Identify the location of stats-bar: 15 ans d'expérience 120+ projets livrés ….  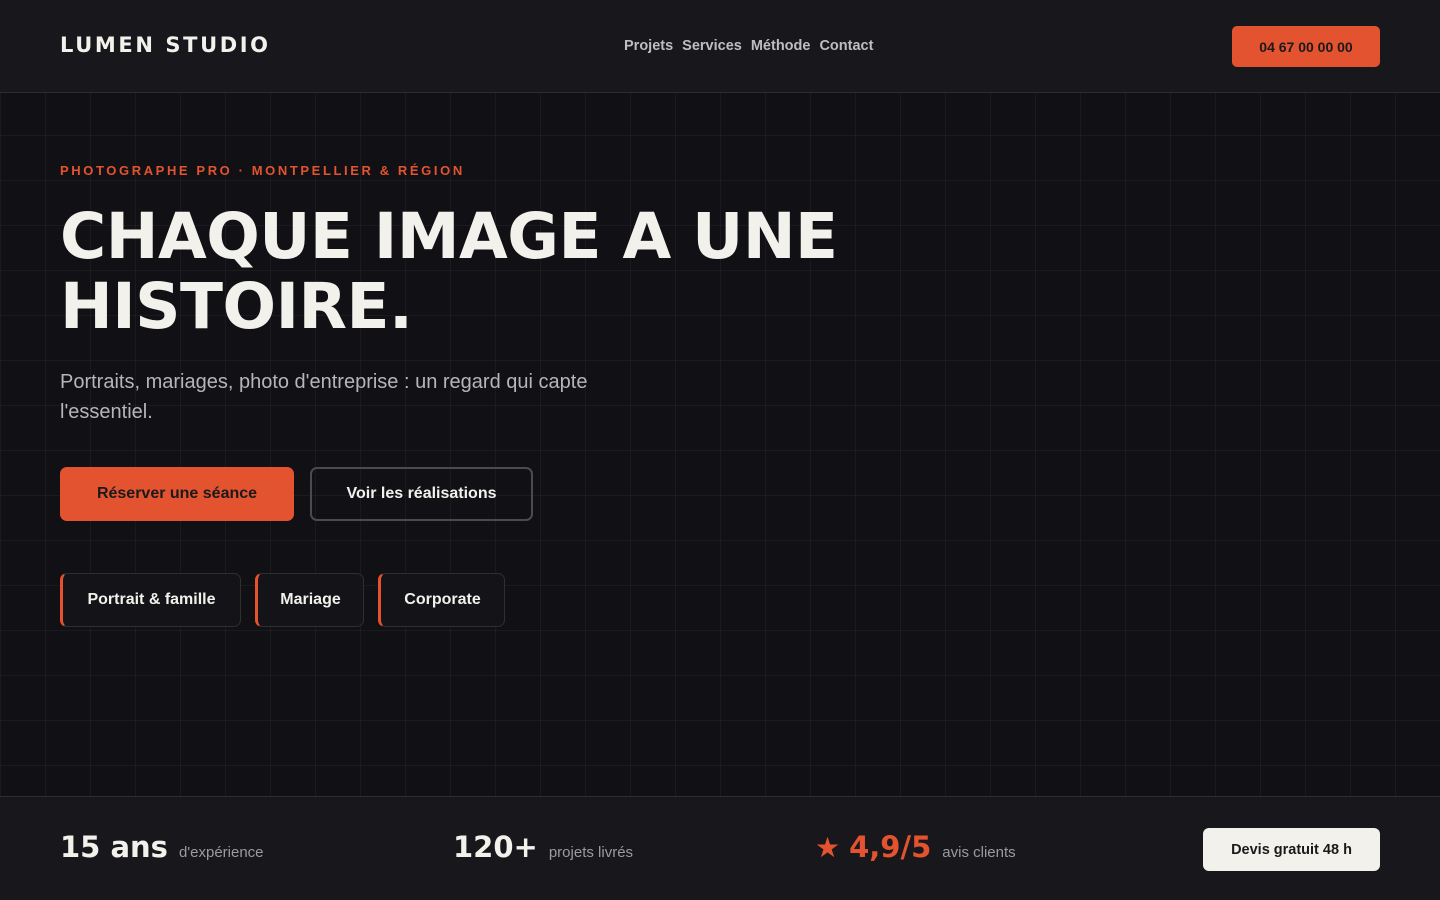
(720, 848).